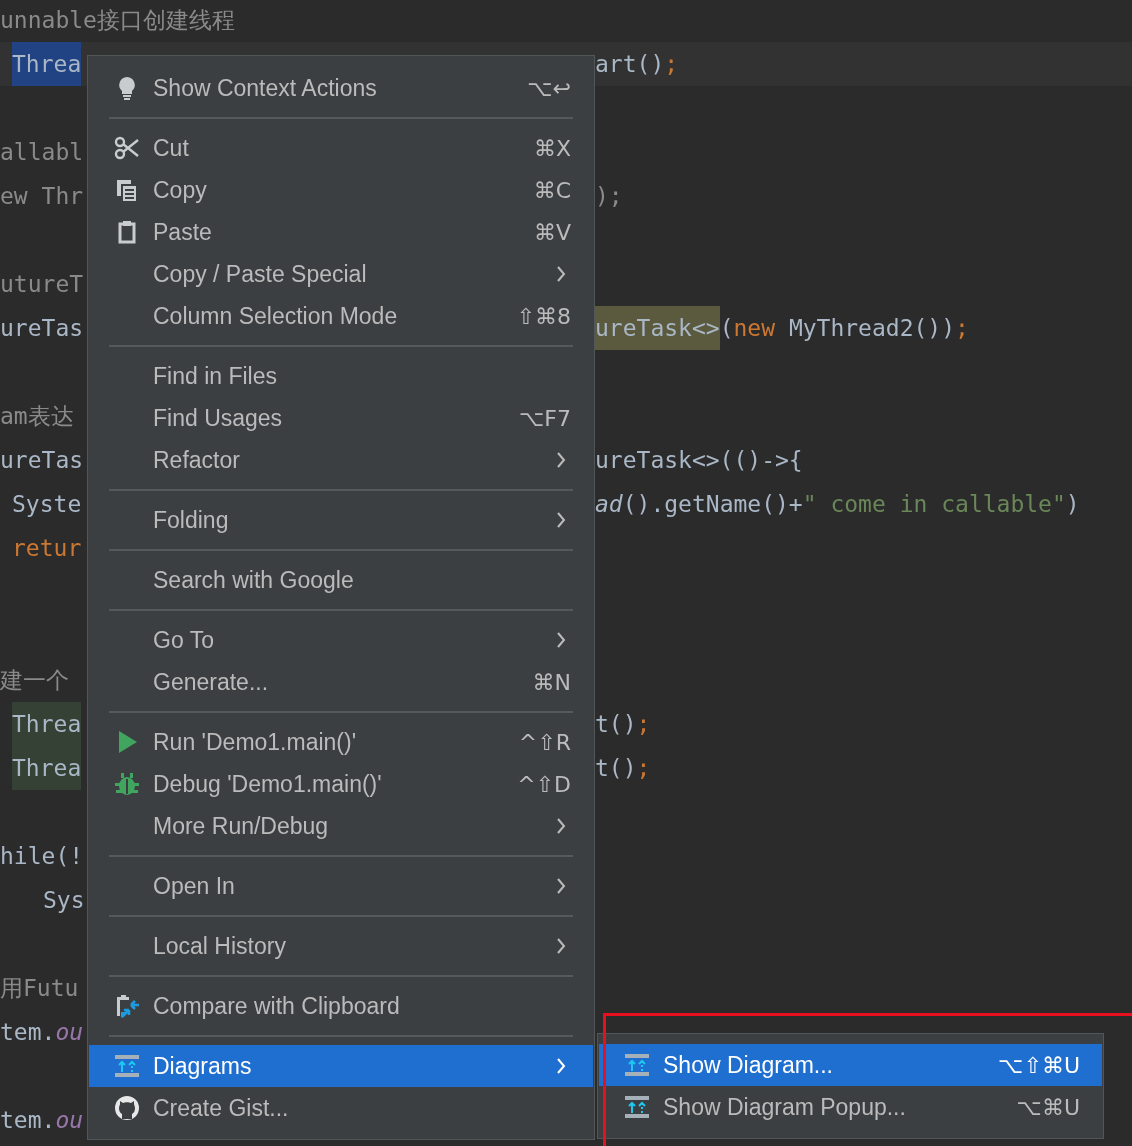 Image resolution: width=1132 pixels, height=1146 pixels. Describe the element at coordinates (34, 680) in the screenshot. I see `code-text: 建一个` at that location.